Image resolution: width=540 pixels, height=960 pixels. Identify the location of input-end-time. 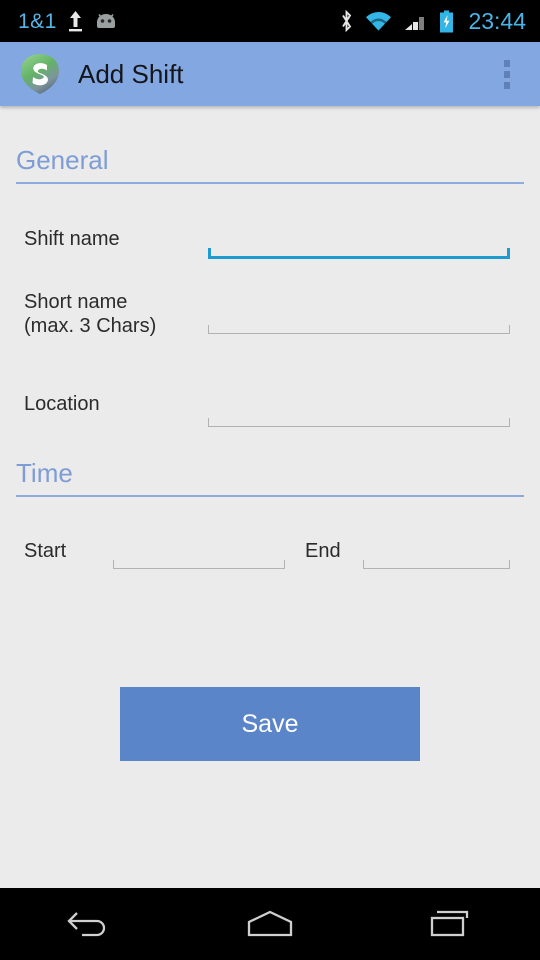
(436, 564).